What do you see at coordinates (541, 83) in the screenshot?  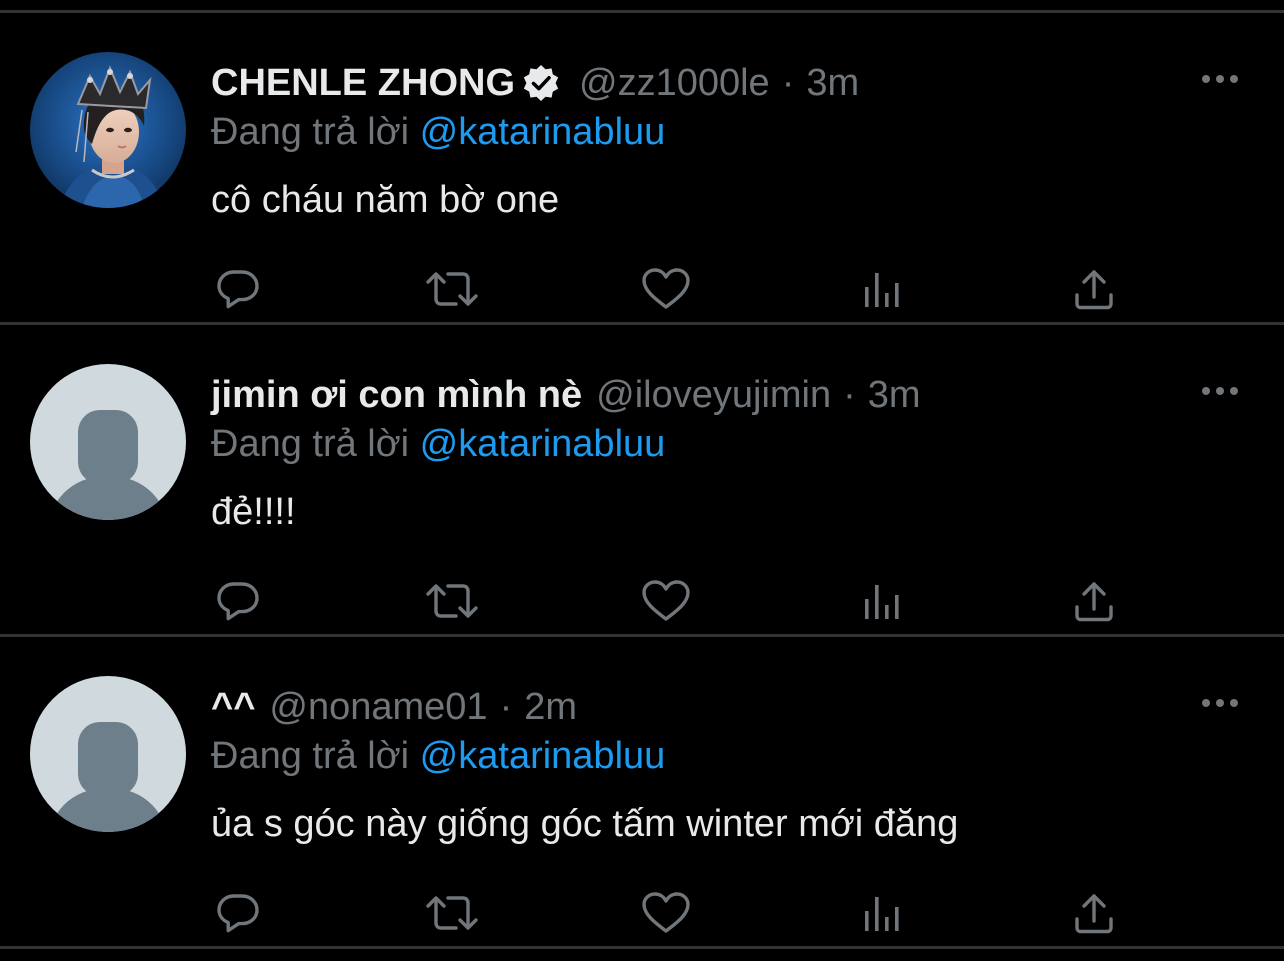 I see `verified-badge-icon` at bounding box center [541, 83].